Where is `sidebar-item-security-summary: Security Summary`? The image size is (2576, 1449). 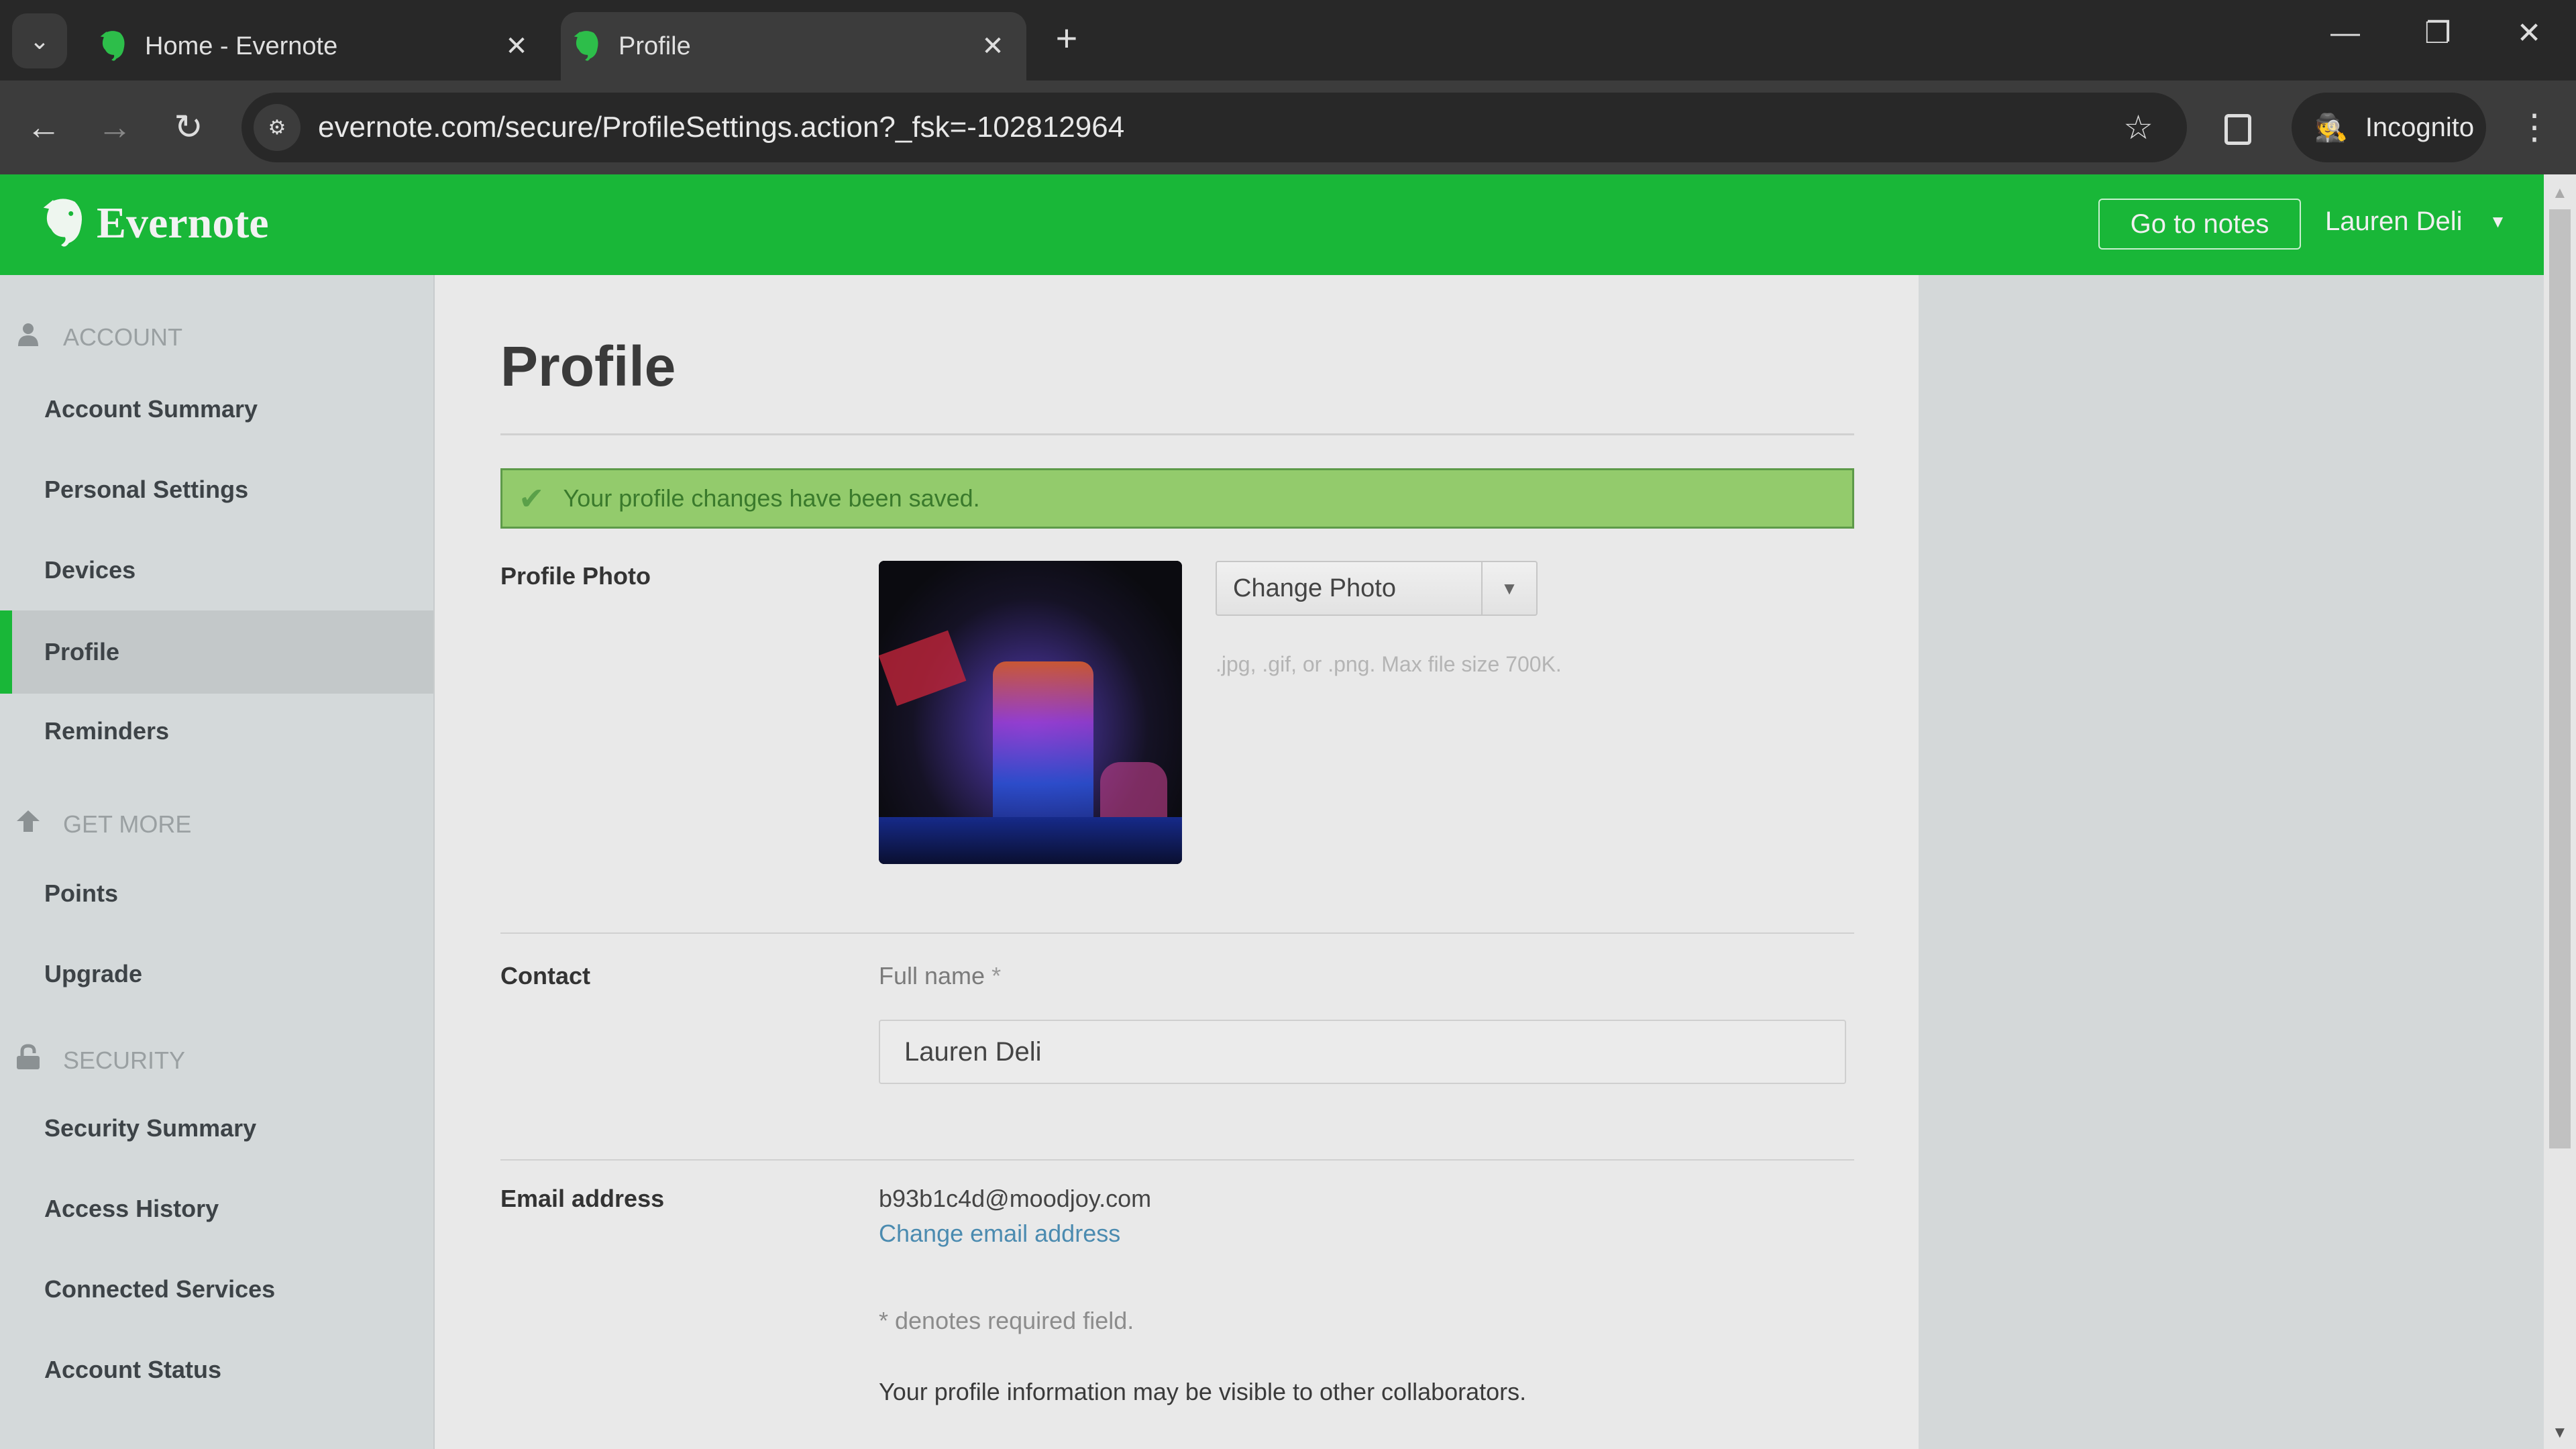 sidebar-item-security-summary: Security Summary is located at coordinates (216, 1128).